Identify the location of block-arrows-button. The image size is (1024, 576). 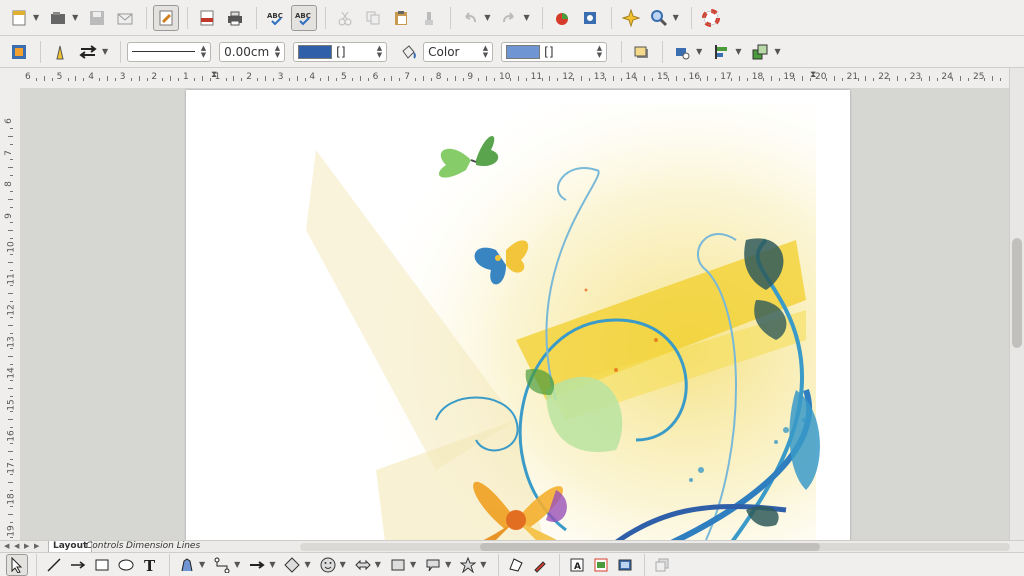
(363, 565).